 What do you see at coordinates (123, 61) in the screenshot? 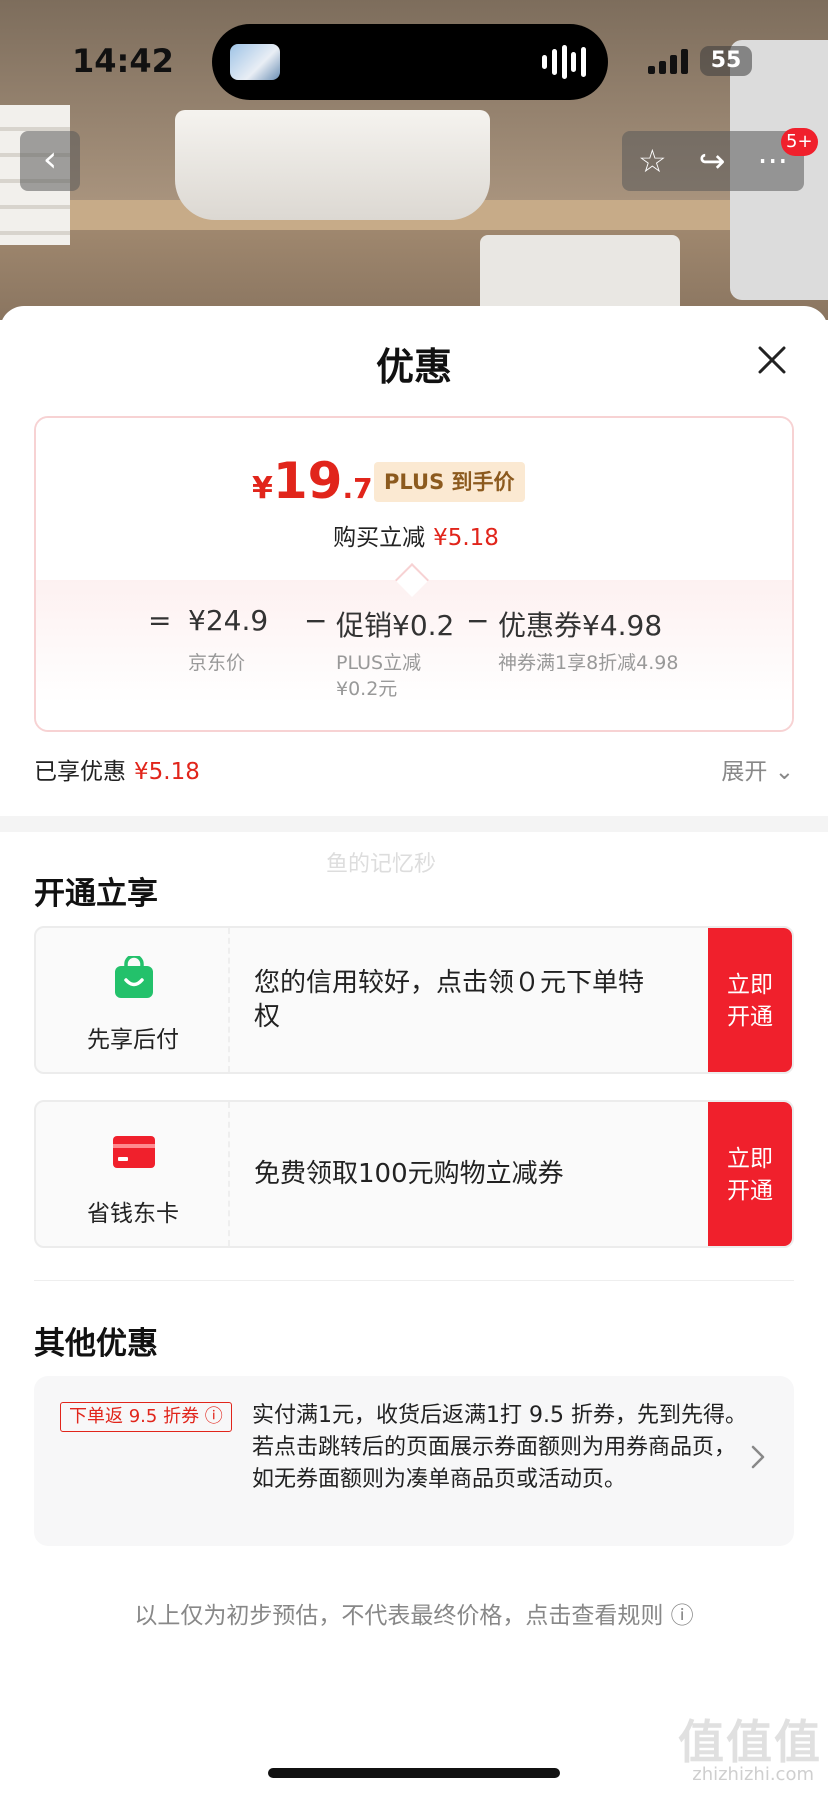
I see `status-time: 14:42` at bounding box center [123, 61].